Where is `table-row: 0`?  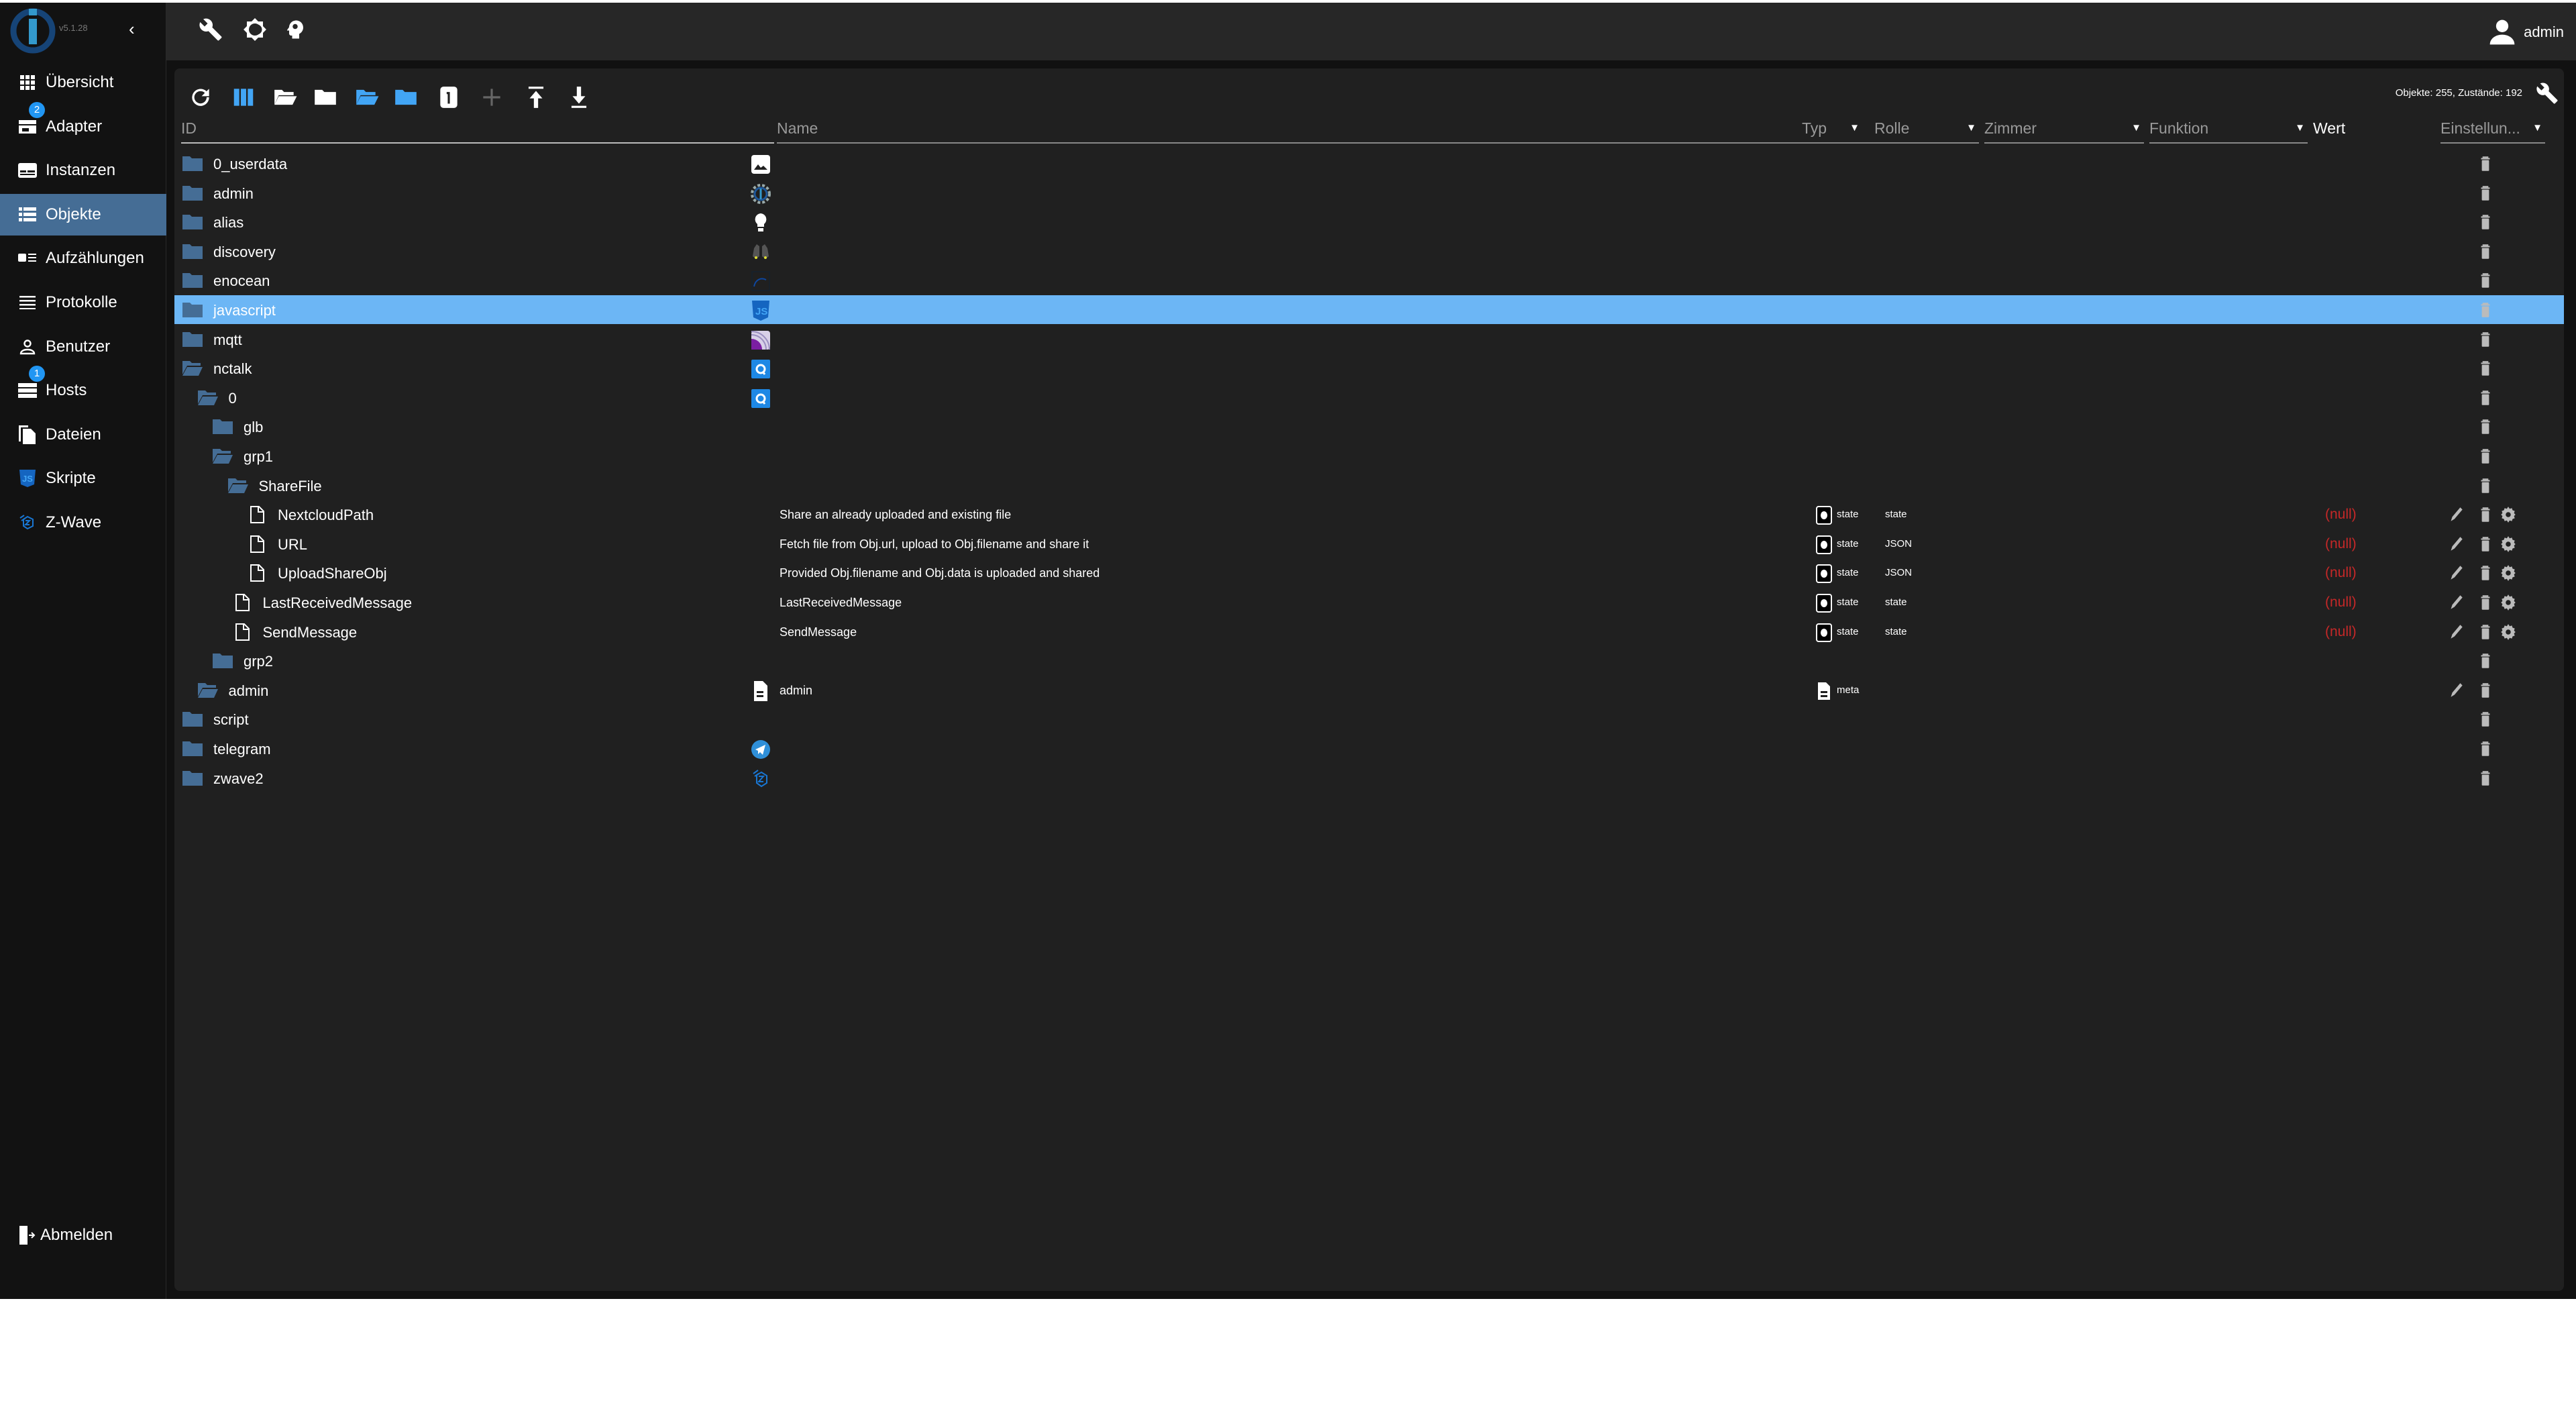
table-row: 0 is located at coordinates (1369, 397).